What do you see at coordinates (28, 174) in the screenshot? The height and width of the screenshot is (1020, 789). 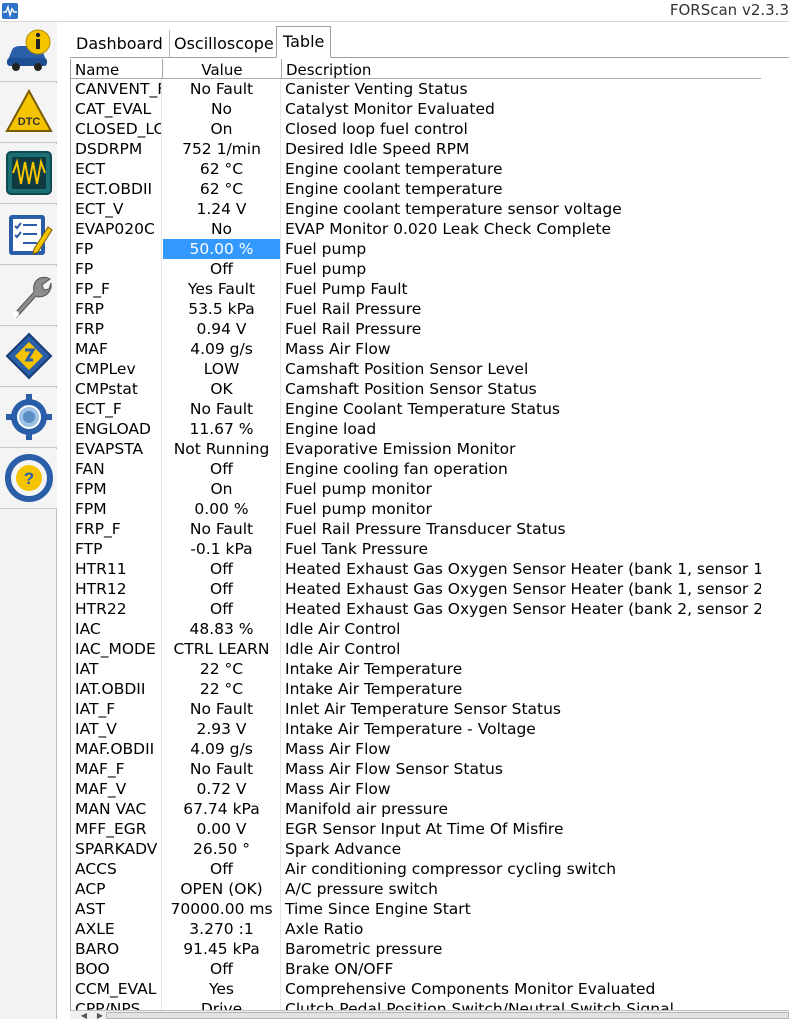 I see `sidebar-item-oscilloscope` at bounding box center [28, 174].